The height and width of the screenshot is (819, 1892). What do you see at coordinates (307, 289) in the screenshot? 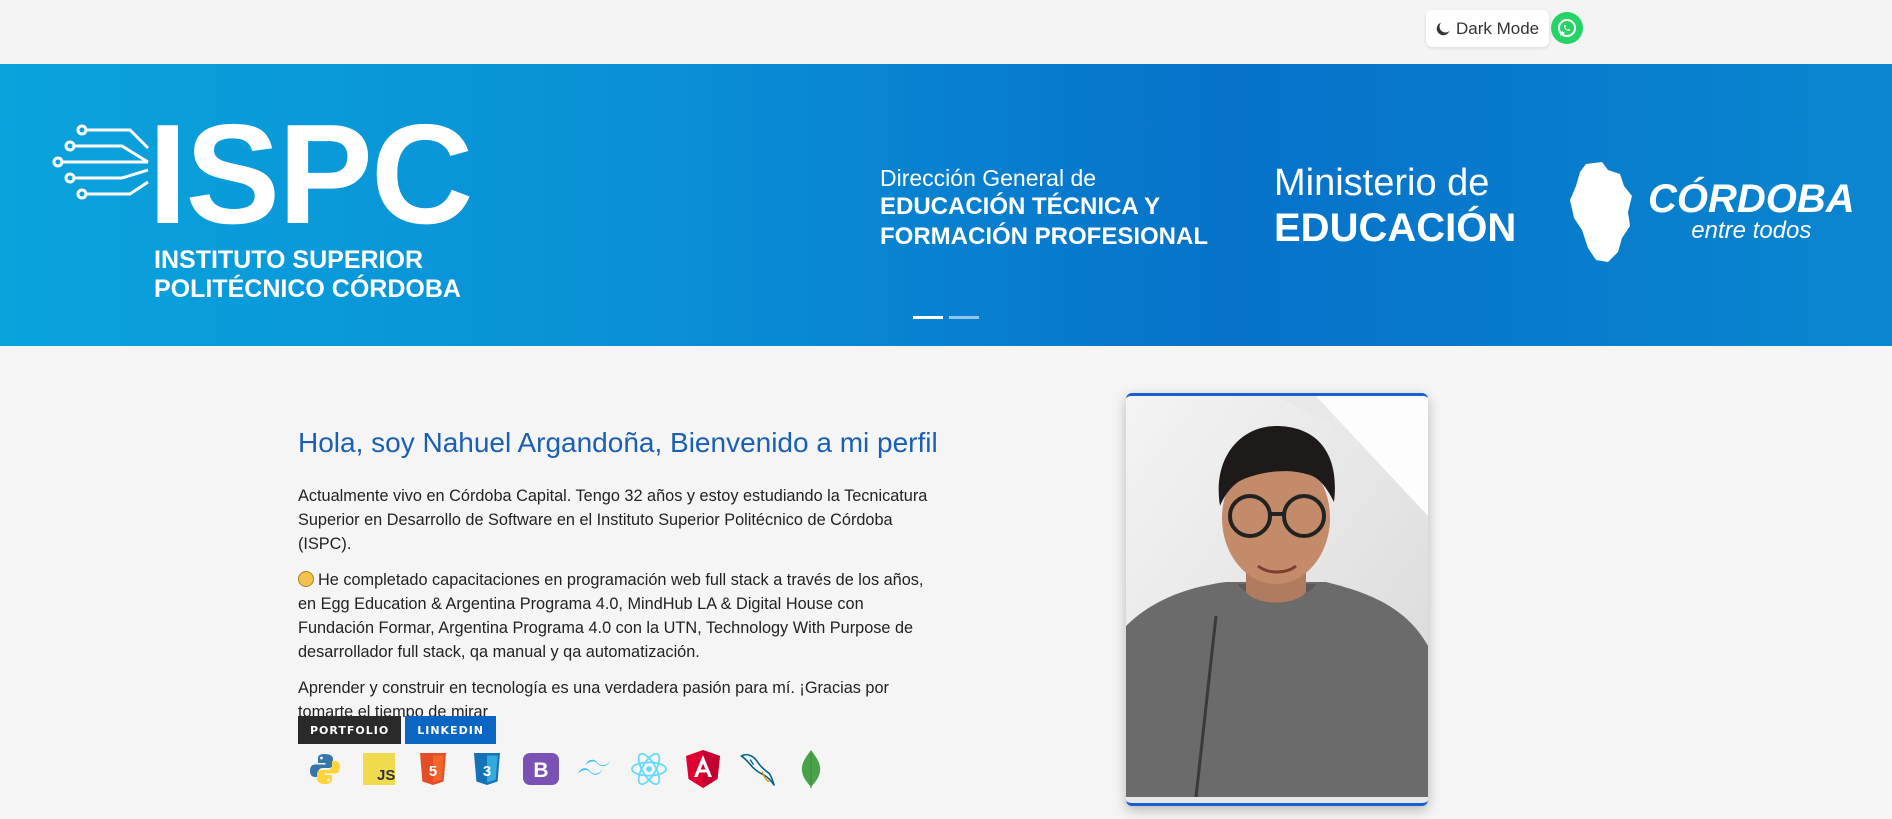
I see `ispc-subtitle-line2: POLITÉCNICO CÓRDOBA` at bounding box center [307, 289].